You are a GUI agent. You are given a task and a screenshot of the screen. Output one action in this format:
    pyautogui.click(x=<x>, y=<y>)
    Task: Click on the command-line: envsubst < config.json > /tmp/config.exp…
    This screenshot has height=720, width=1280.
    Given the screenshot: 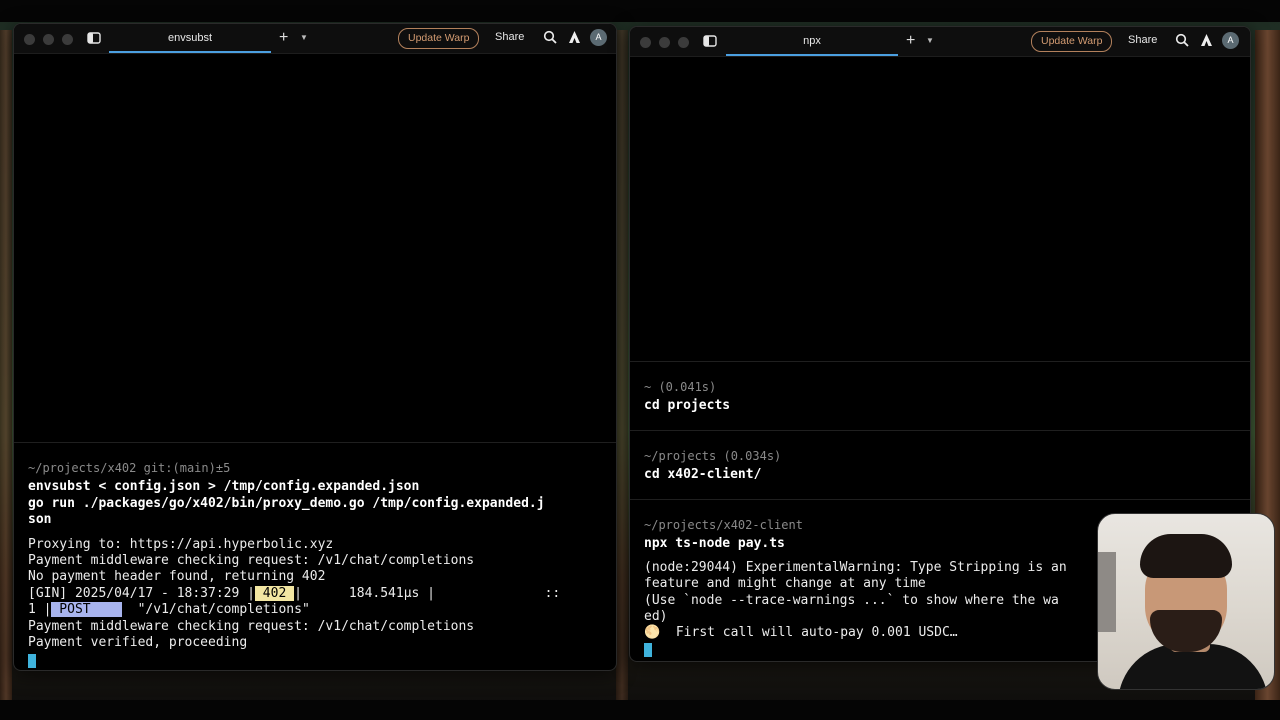 What is the action you would take?
    pyautogui.click(x=224, y=487)
    